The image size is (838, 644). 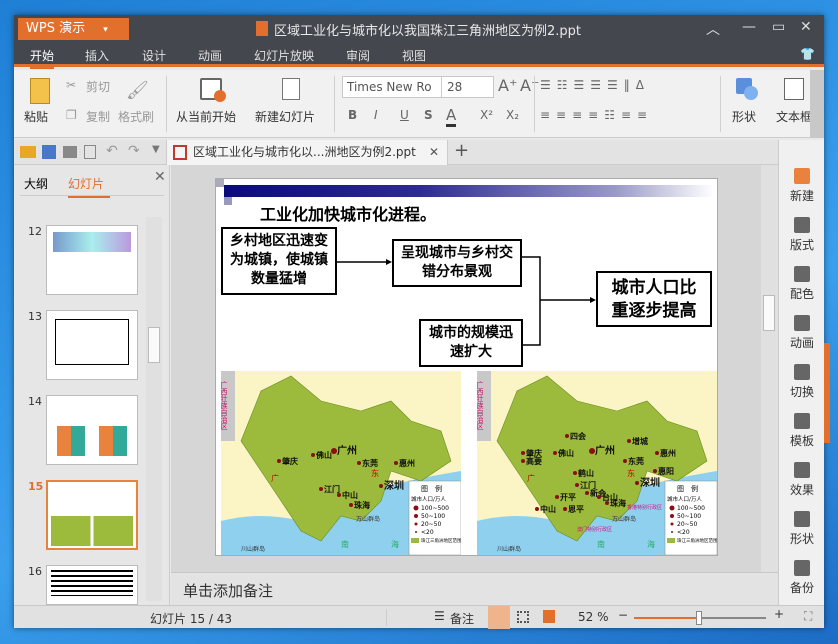 I want to click on underline-button: U, so click(x=404, y=115).